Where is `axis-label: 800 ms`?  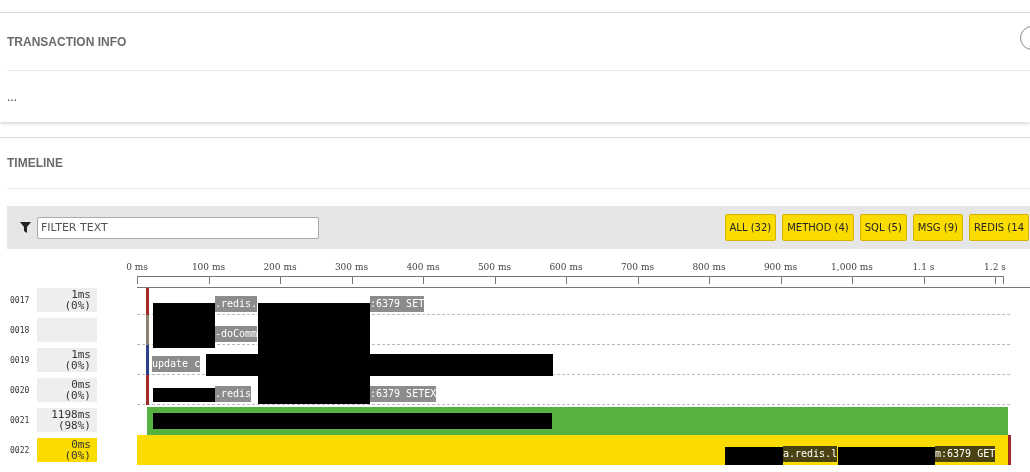 axis-label: 800 ms is located at coordinates (709, 267).